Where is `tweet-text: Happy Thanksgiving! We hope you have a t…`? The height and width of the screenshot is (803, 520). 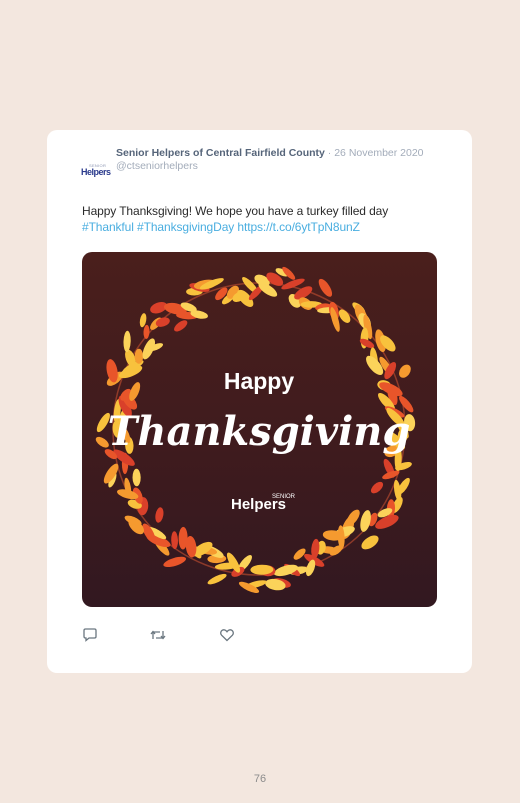
tweet-text: Happy Thanksgiving! We hope you have a t… is located at coordinates (262, 219).